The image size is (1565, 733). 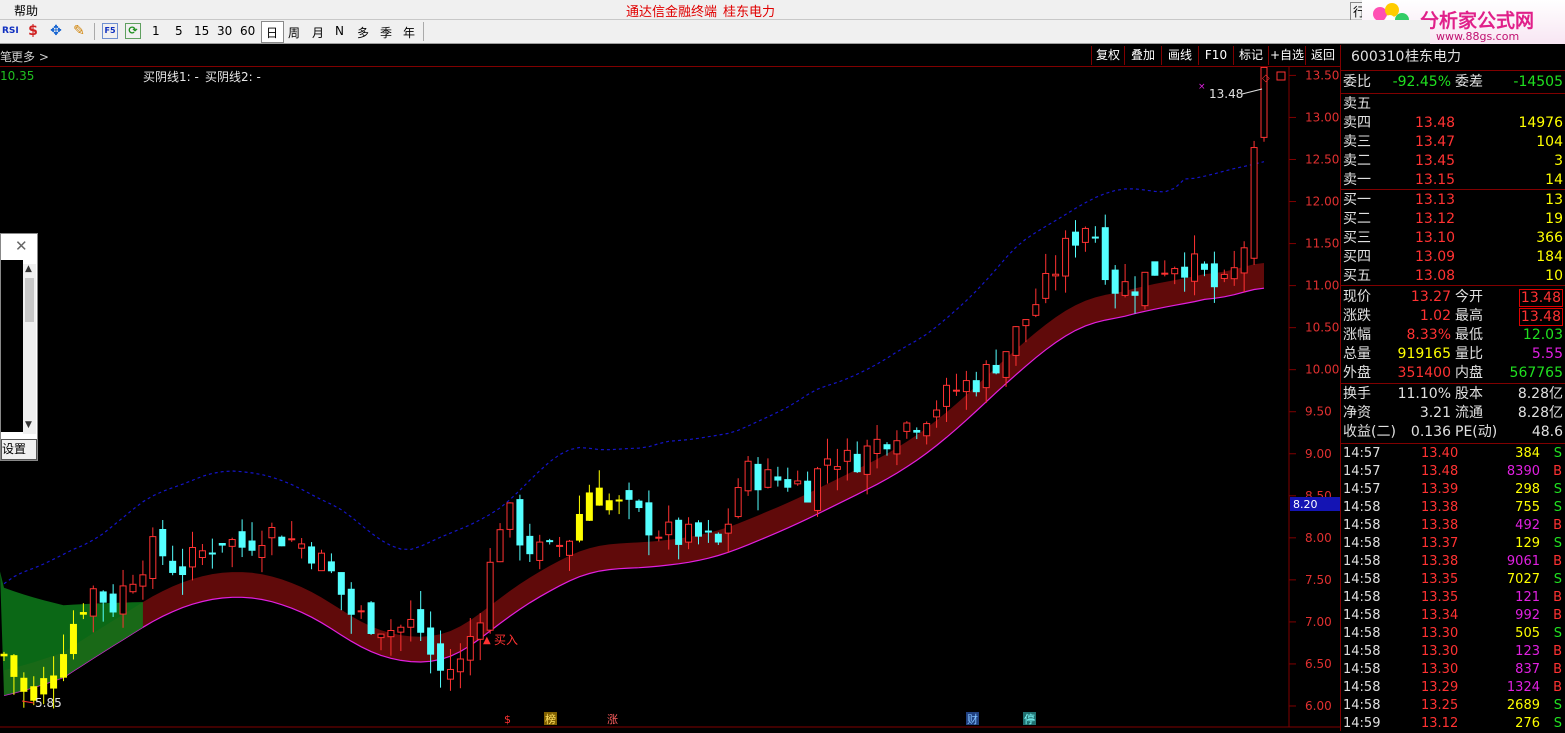 I want to click on scroll-up-icon: ▲, so click(x=28, y=269).